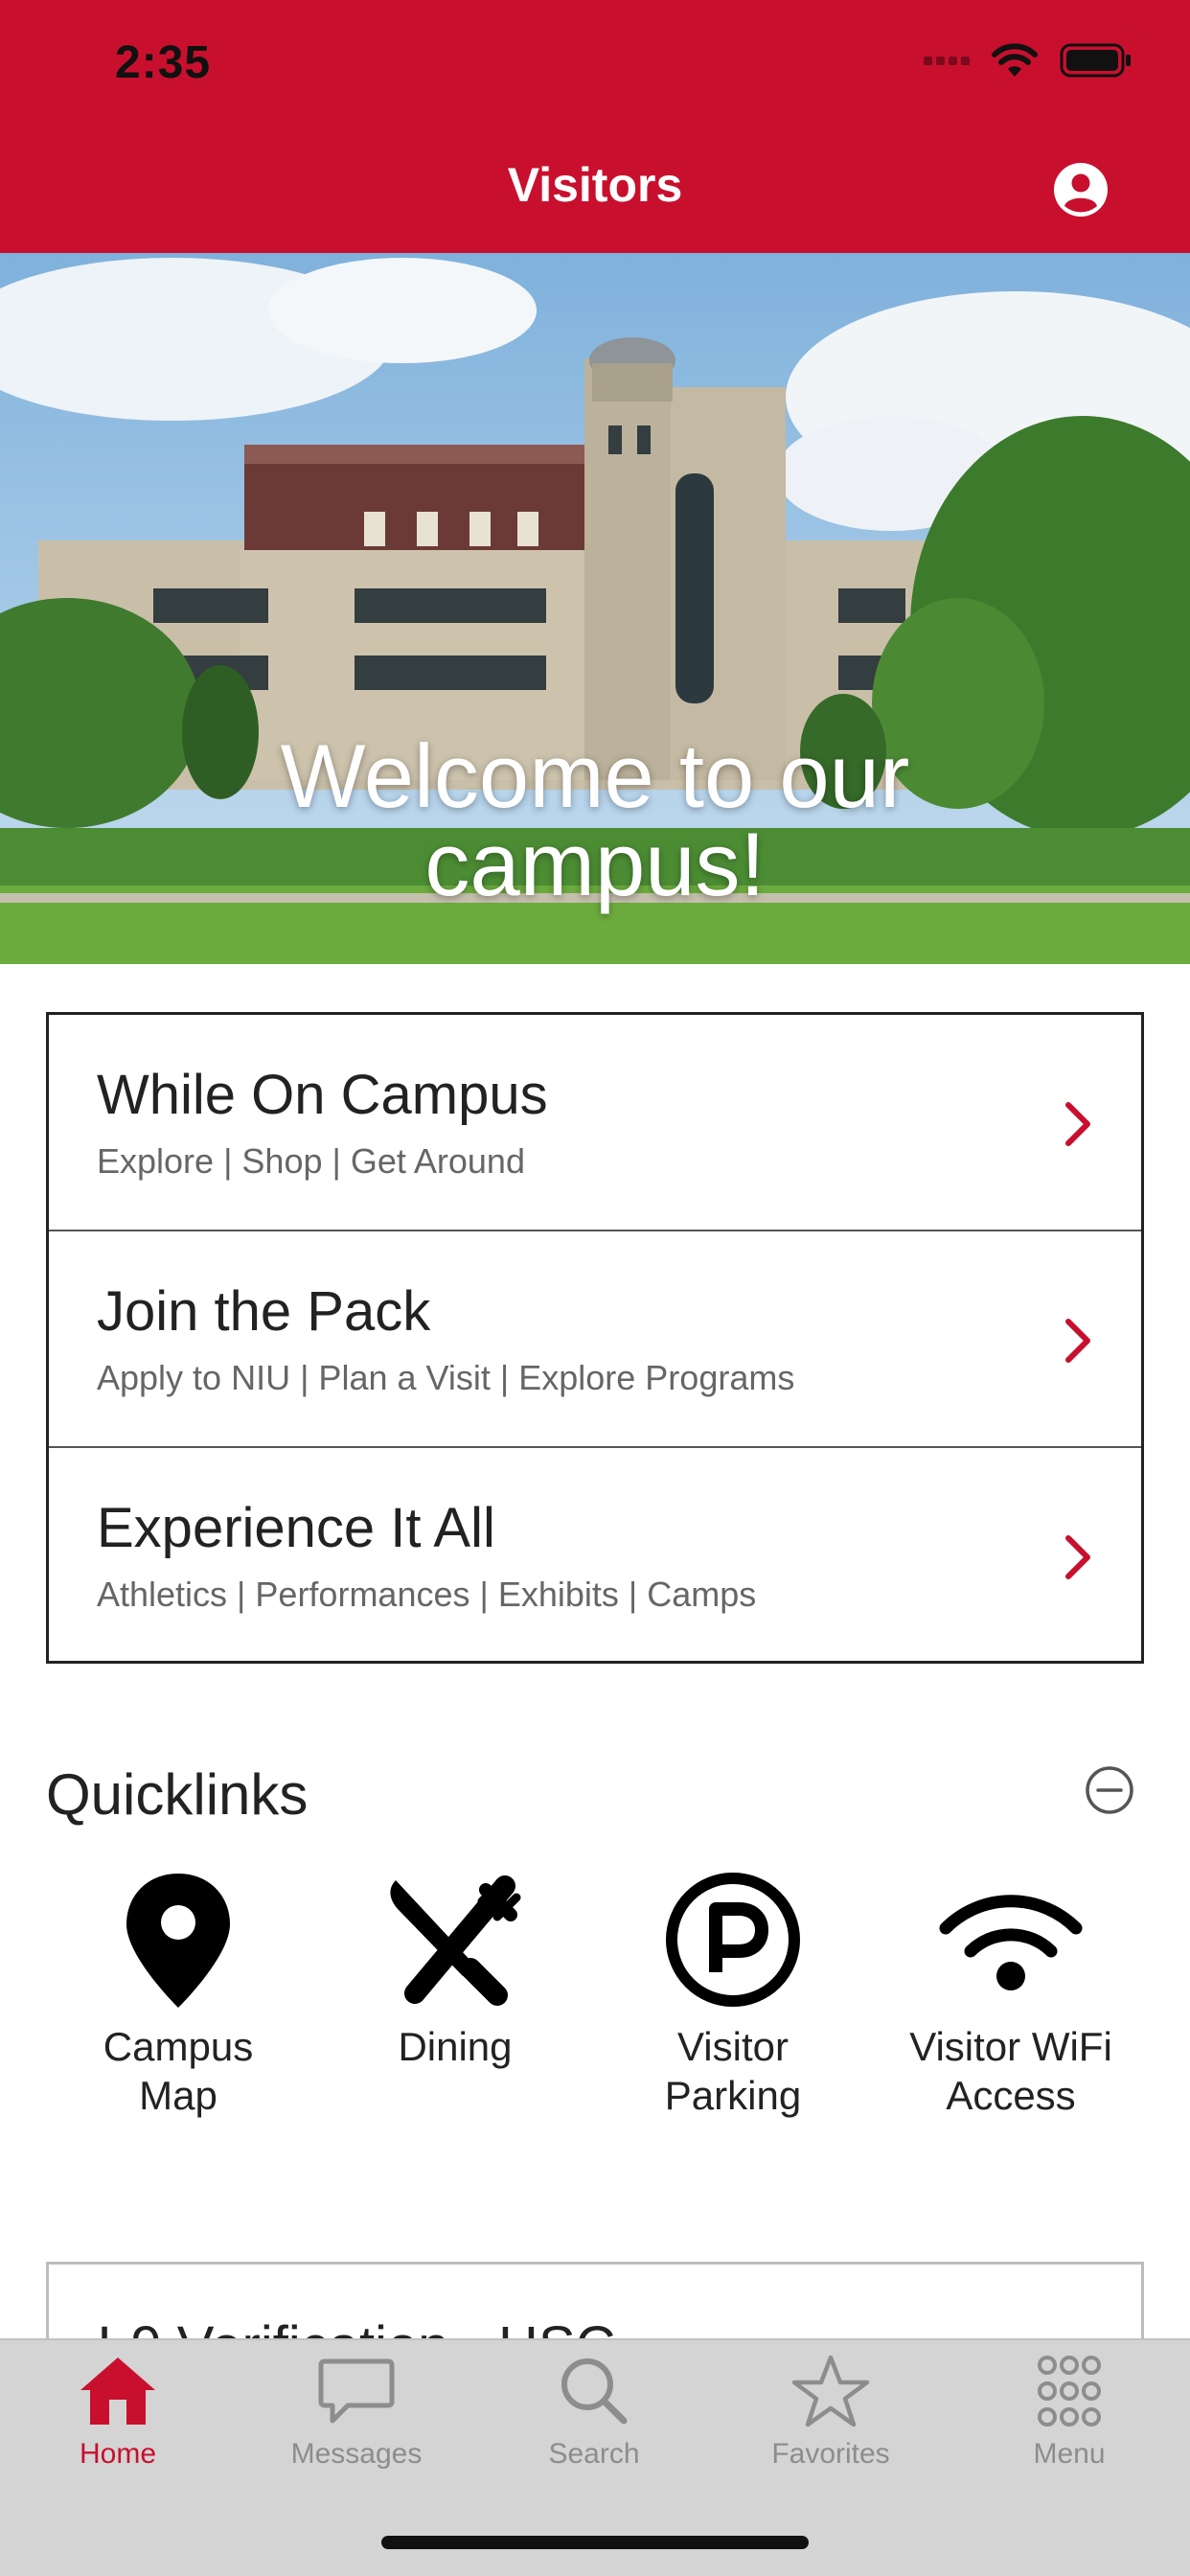 The image size is (1190, 2576). I want to click on chat-bubble-icon, so click(357, 2391).